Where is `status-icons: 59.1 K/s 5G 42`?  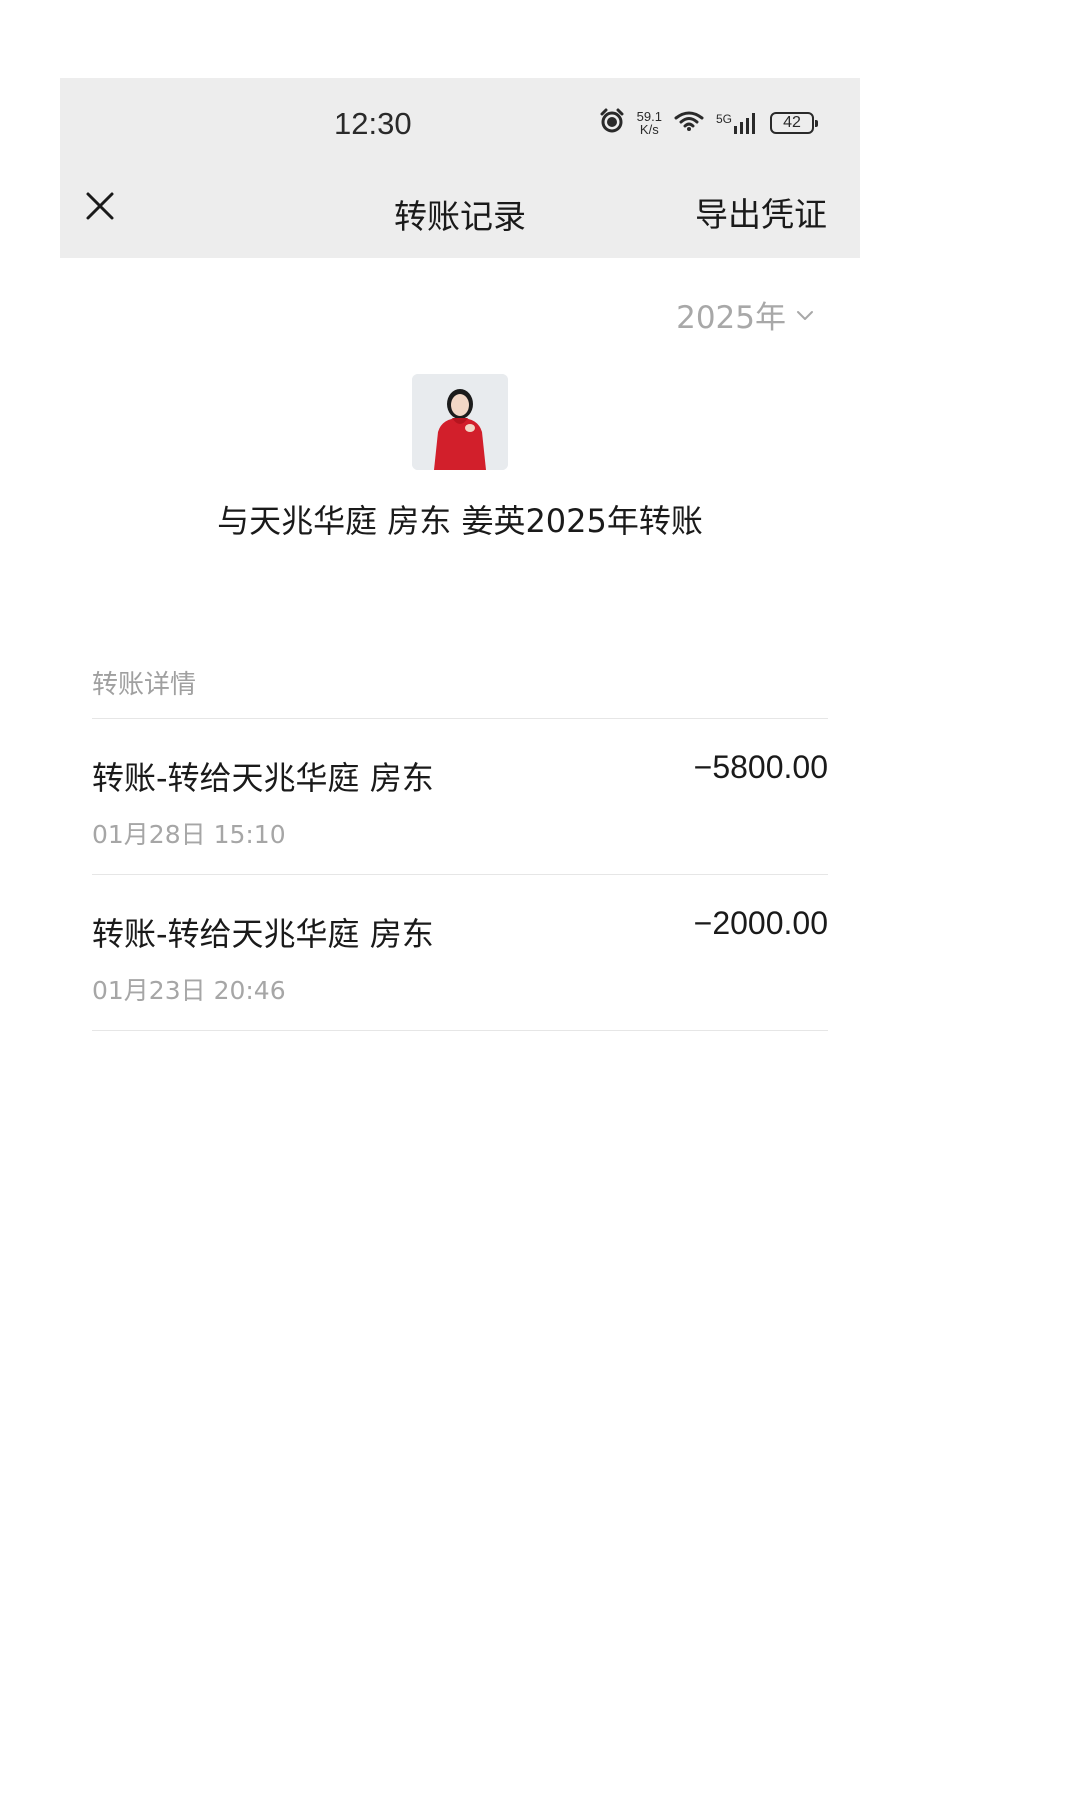
status-icons: 59.1 K/s 5G 42 is located at coordinates (708, 123).